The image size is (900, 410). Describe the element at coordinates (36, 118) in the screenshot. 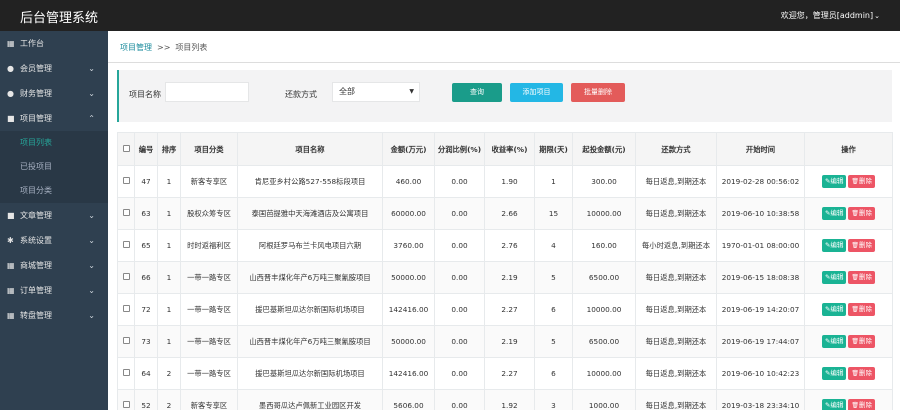

I see `sidebar-item-label: 项目管理` at that location.